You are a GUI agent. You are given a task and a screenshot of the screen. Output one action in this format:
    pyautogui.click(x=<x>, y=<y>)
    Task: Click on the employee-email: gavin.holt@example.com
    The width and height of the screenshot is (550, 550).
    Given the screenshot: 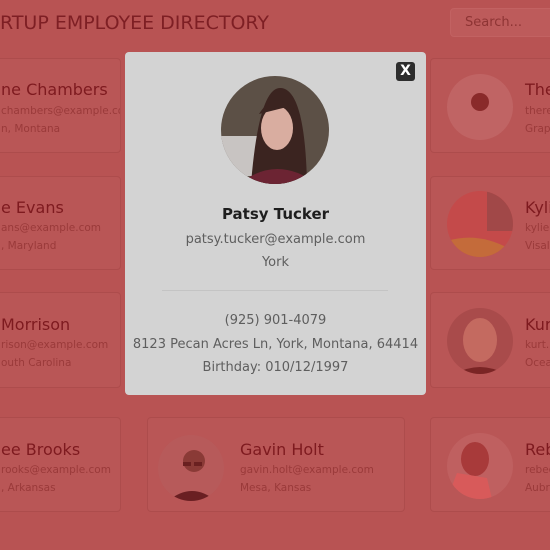 What is the action you would take?
    pyautogui.click(x=307, y=470)
    